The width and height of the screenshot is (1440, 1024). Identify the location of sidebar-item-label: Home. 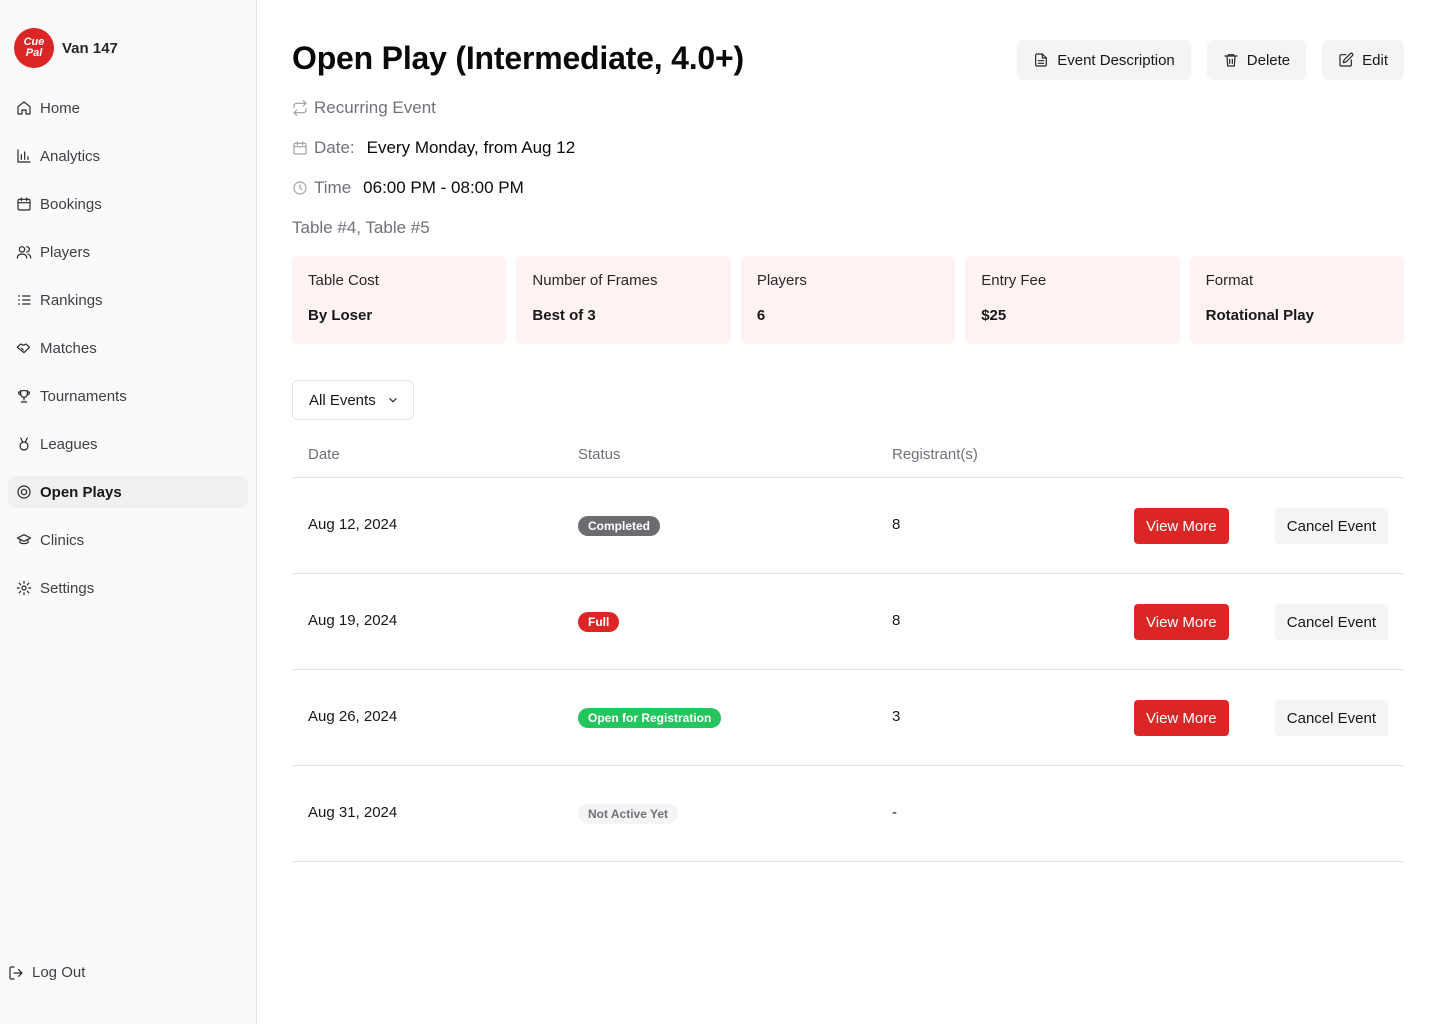
(60, 108).